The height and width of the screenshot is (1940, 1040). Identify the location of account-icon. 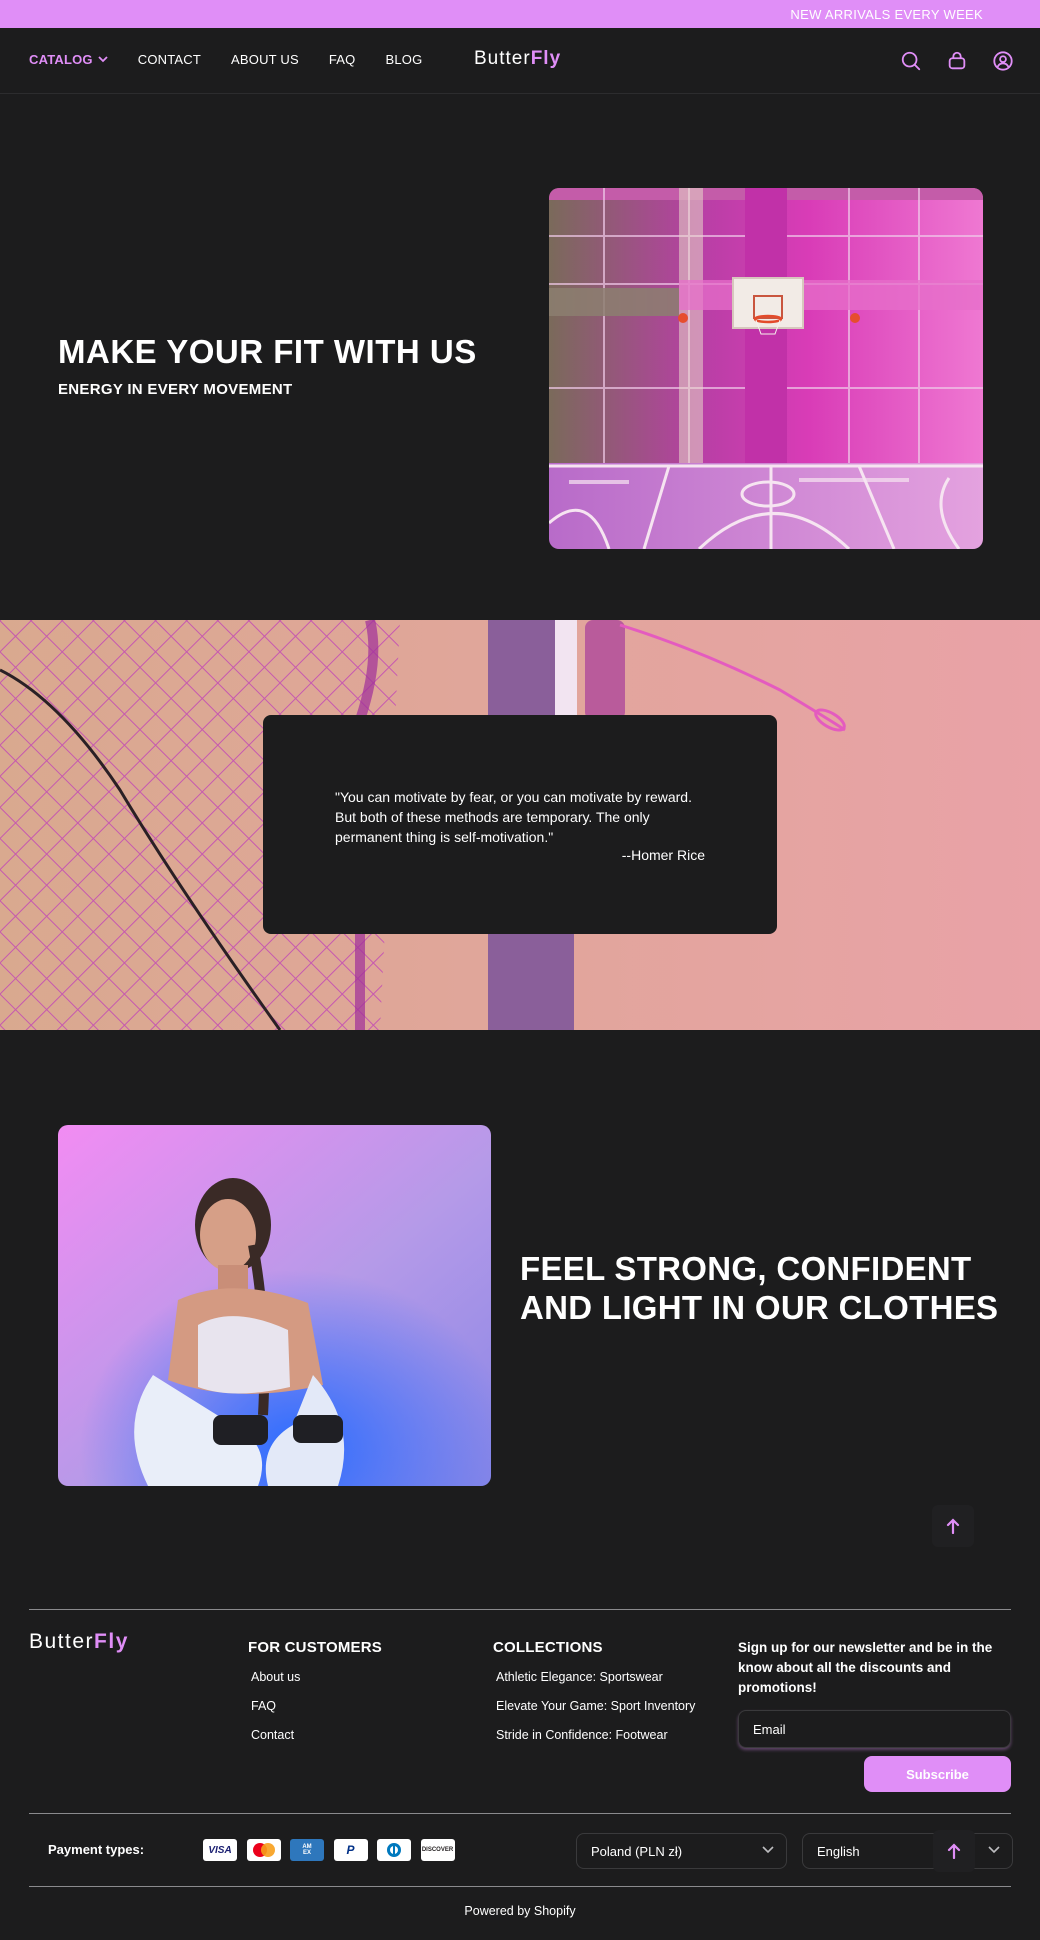
(1003, 61).